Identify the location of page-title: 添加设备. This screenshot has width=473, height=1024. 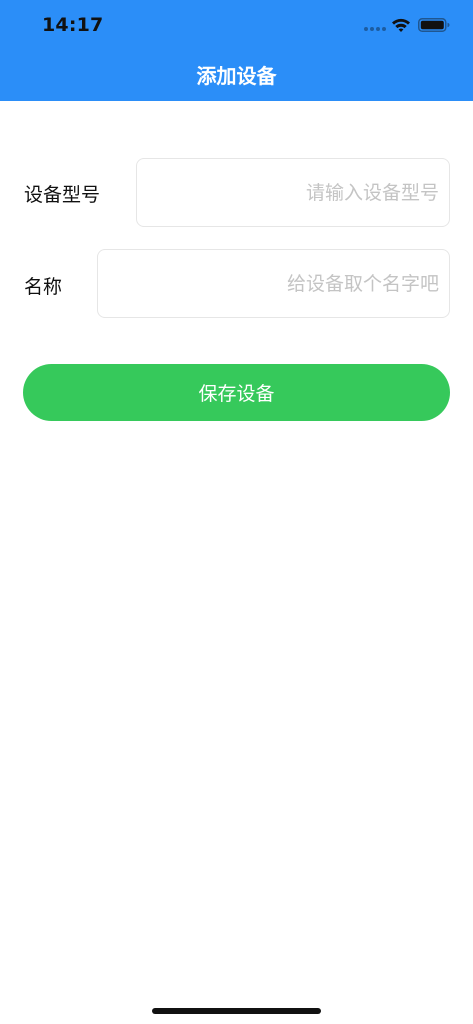
(236, 76).